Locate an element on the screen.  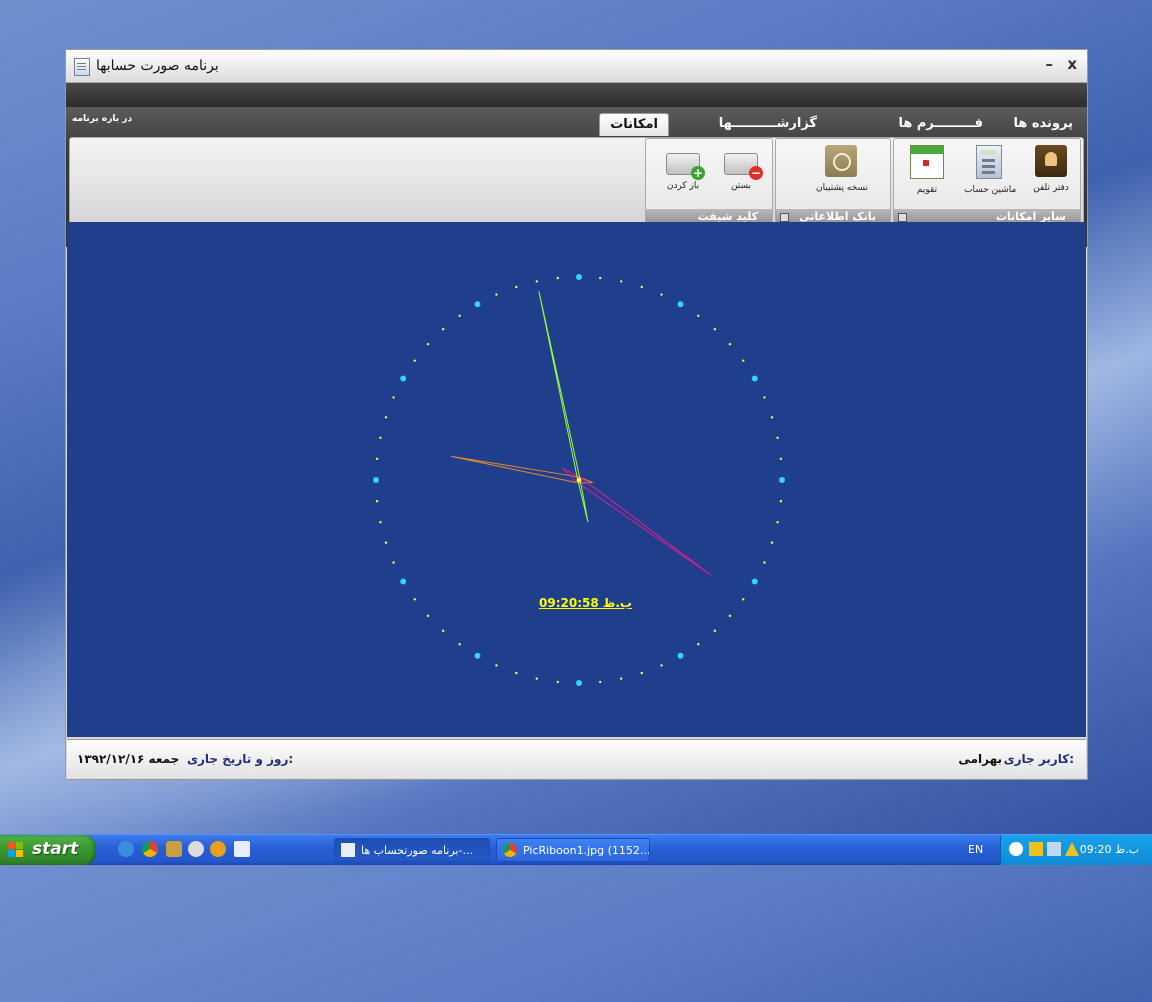
calculator-label: ماشین حساب is located at coordinates (990, 190).